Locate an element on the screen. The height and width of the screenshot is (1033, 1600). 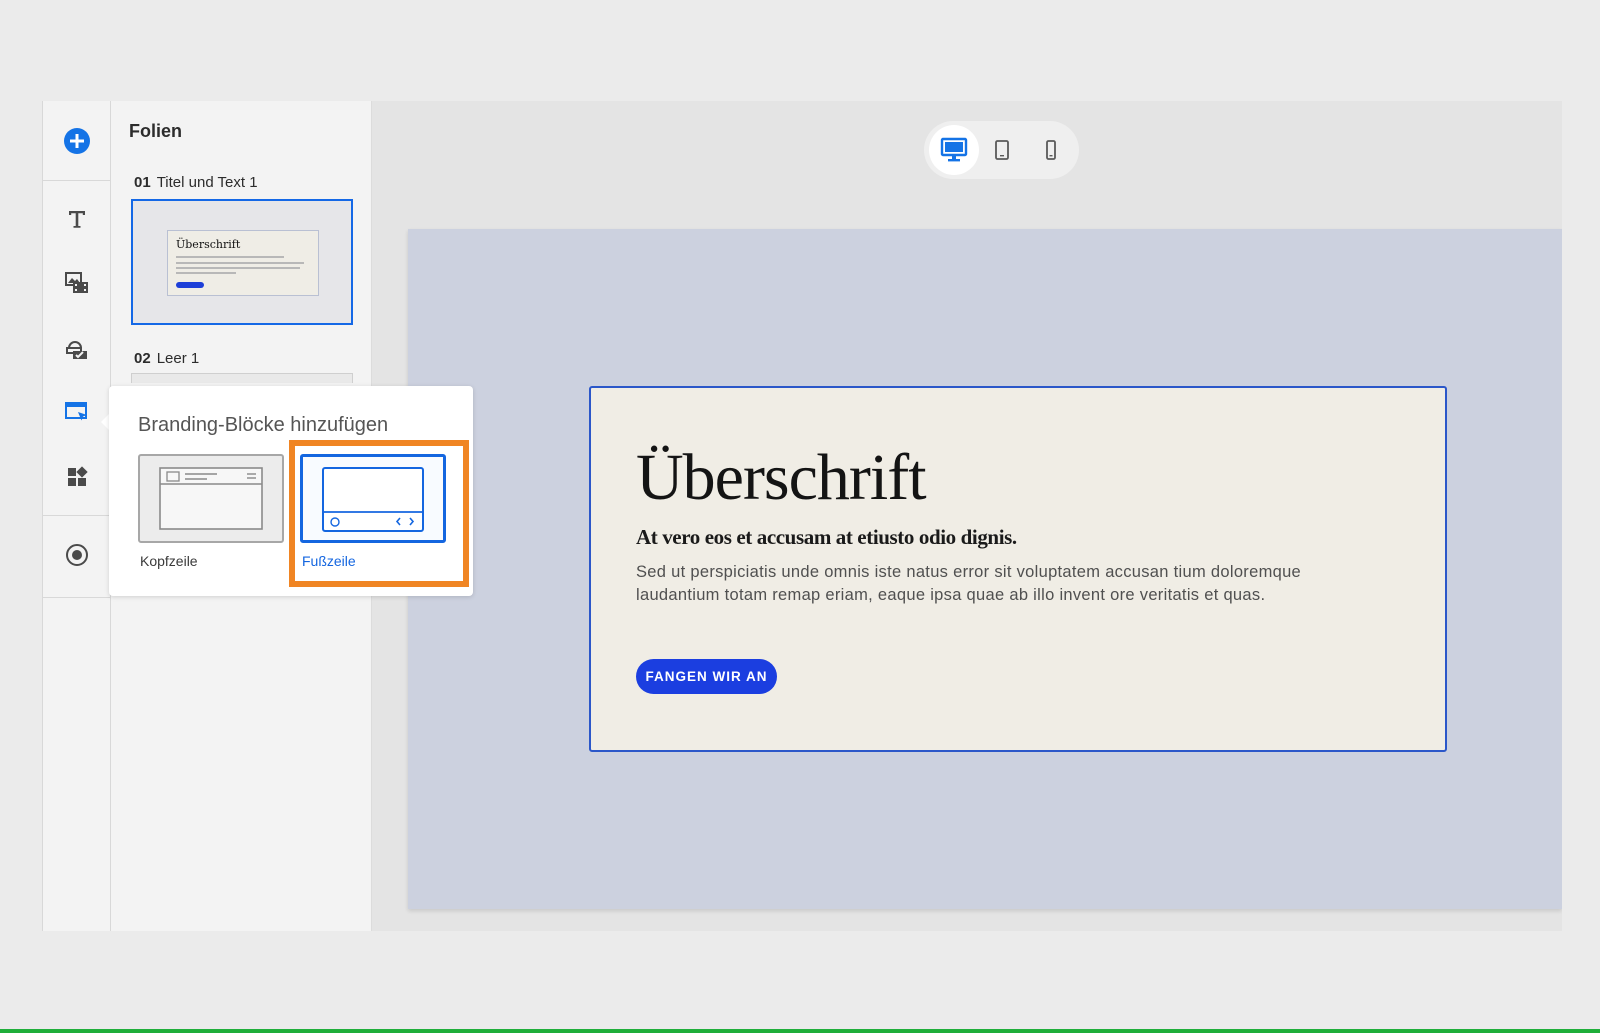
slide-label-01: 01 Titel und Text 1 is located at coordinates (196, 182).